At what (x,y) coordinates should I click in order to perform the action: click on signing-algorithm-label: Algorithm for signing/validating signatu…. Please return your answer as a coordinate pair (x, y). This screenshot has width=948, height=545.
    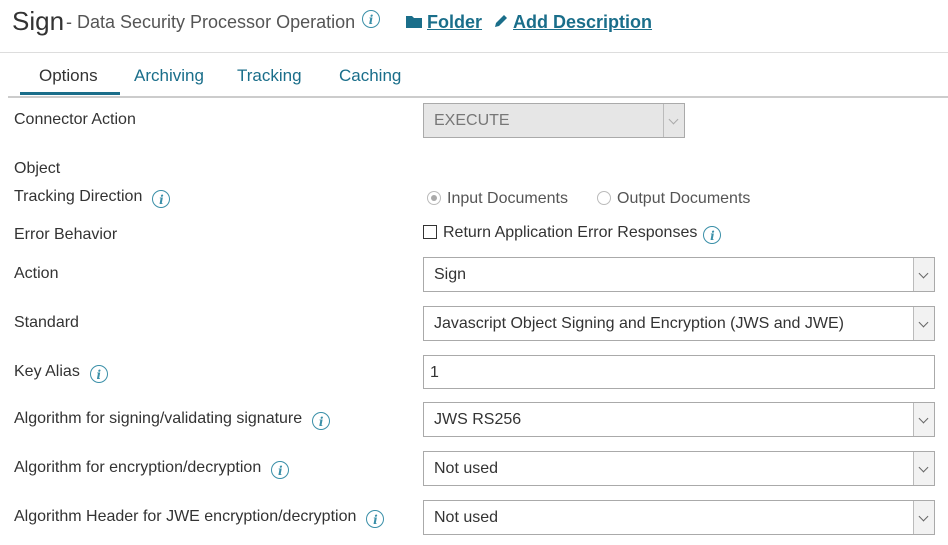
    Looking at the image, I should click on (158, 418).